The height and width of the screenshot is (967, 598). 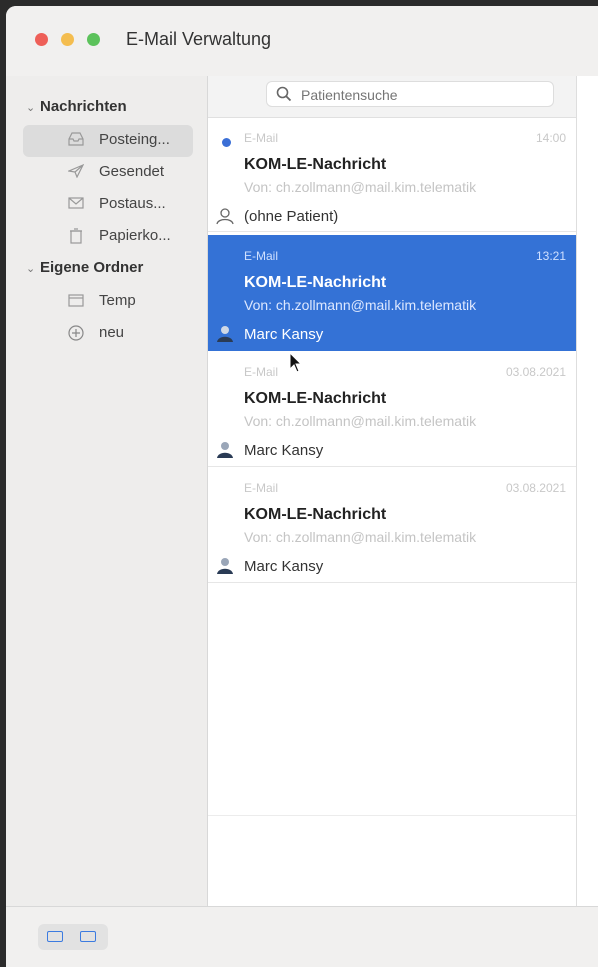 I want to click on section-nachrichten: ⌄ Nachrichten, so click(x=76, y=106).